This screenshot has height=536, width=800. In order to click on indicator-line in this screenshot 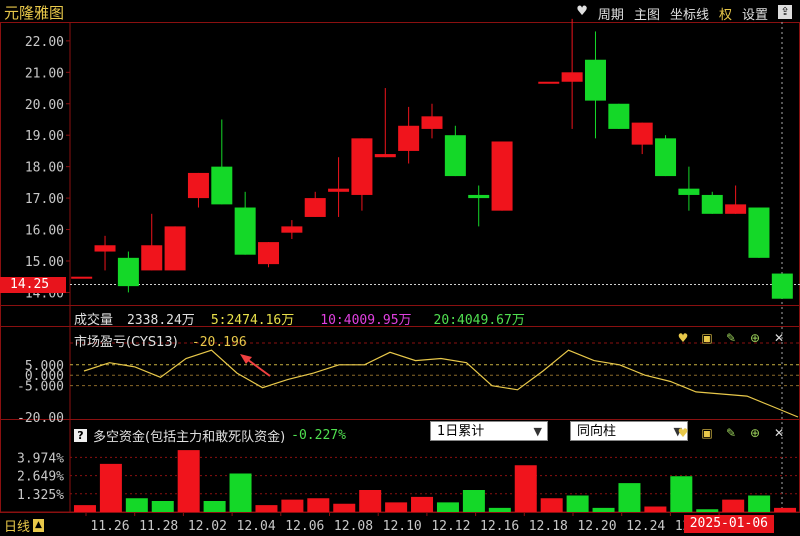, I will do `click(441, 383)`.